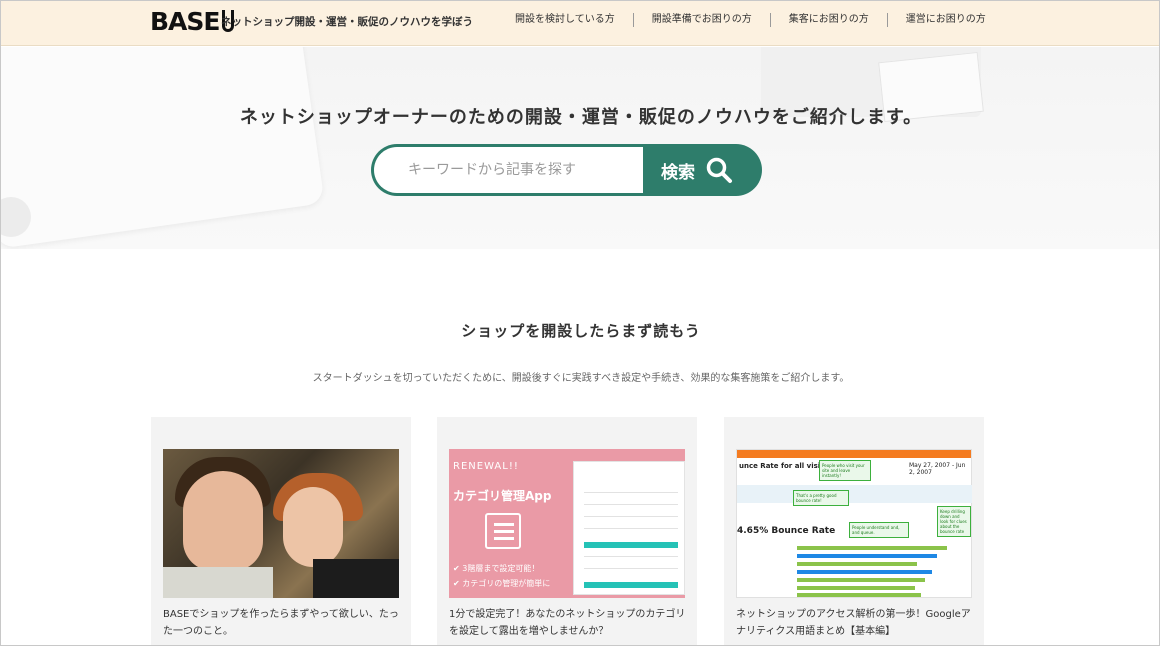 The height and width of the screenshot is (646, 1160). What do you see at coordinates (678, 172) in the screenshot?
I see `search-button-label: 検索` at bounding box center [678, 172].